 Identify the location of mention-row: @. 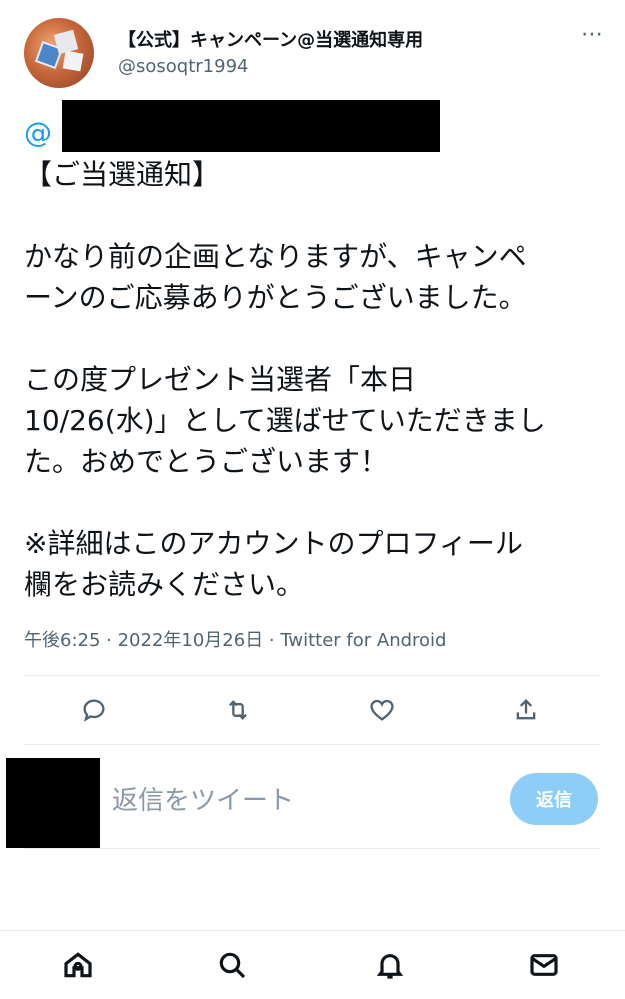
(314, 127).